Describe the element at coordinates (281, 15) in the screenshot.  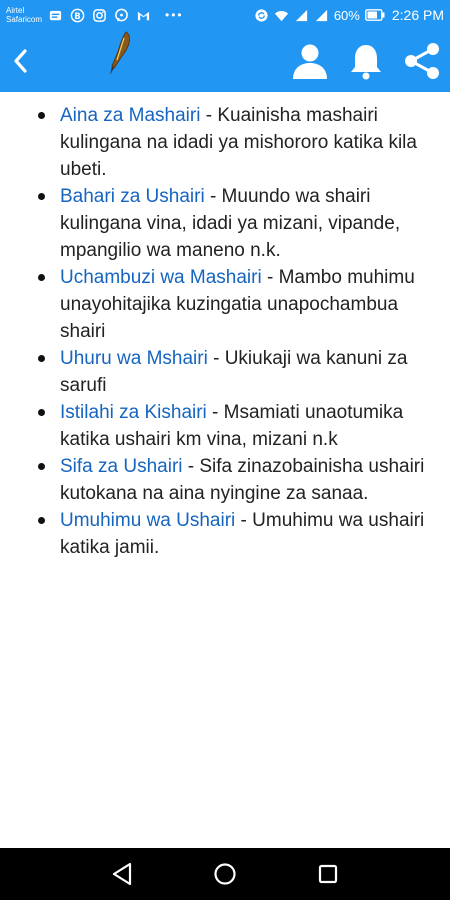
I see `wifi-icon` at that location.